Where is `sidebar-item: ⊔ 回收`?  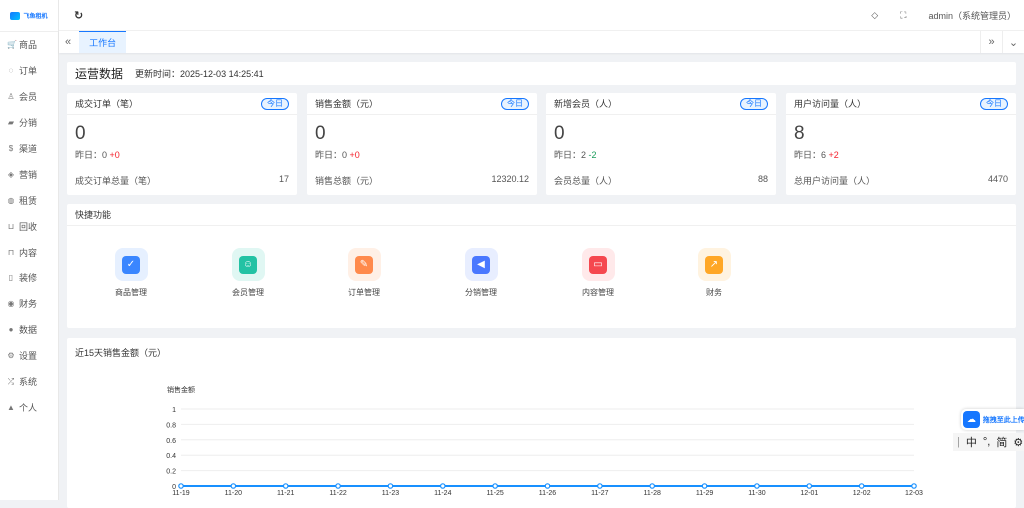 sidebar-item: ⊔ 回收 is located at coordinates (29, 226).